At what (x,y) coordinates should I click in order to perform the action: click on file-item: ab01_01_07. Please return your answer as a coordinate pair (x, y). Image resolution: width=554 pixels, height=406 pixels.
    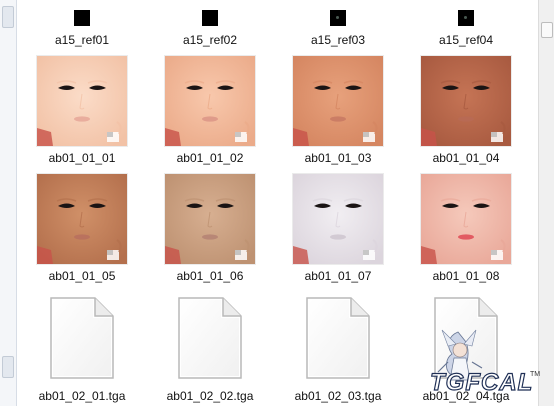
    Looking at the image, I should click on (338, 230).